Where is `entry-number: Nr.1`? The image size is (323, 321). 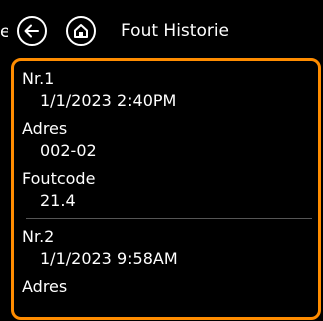 entry-number: Nr.1 is located at coordinates (38, 78).